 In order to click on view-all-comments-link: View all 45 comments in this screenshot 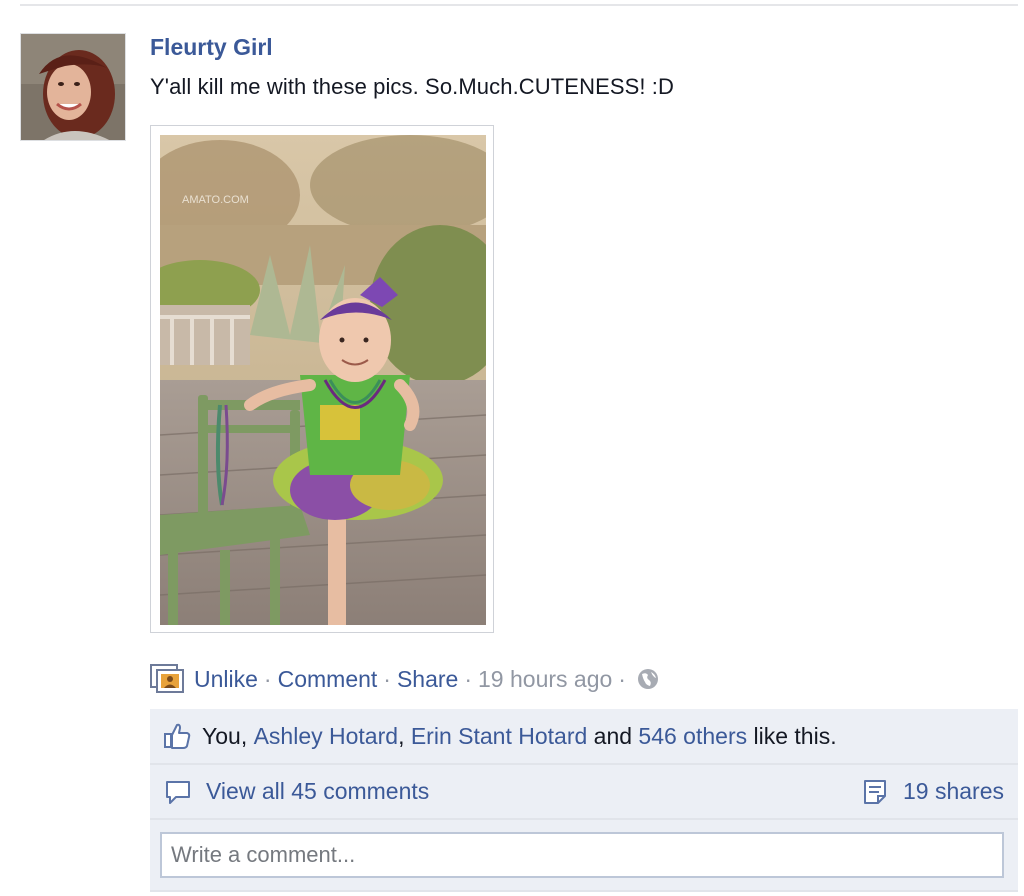, I will do `click(317, 791)`.